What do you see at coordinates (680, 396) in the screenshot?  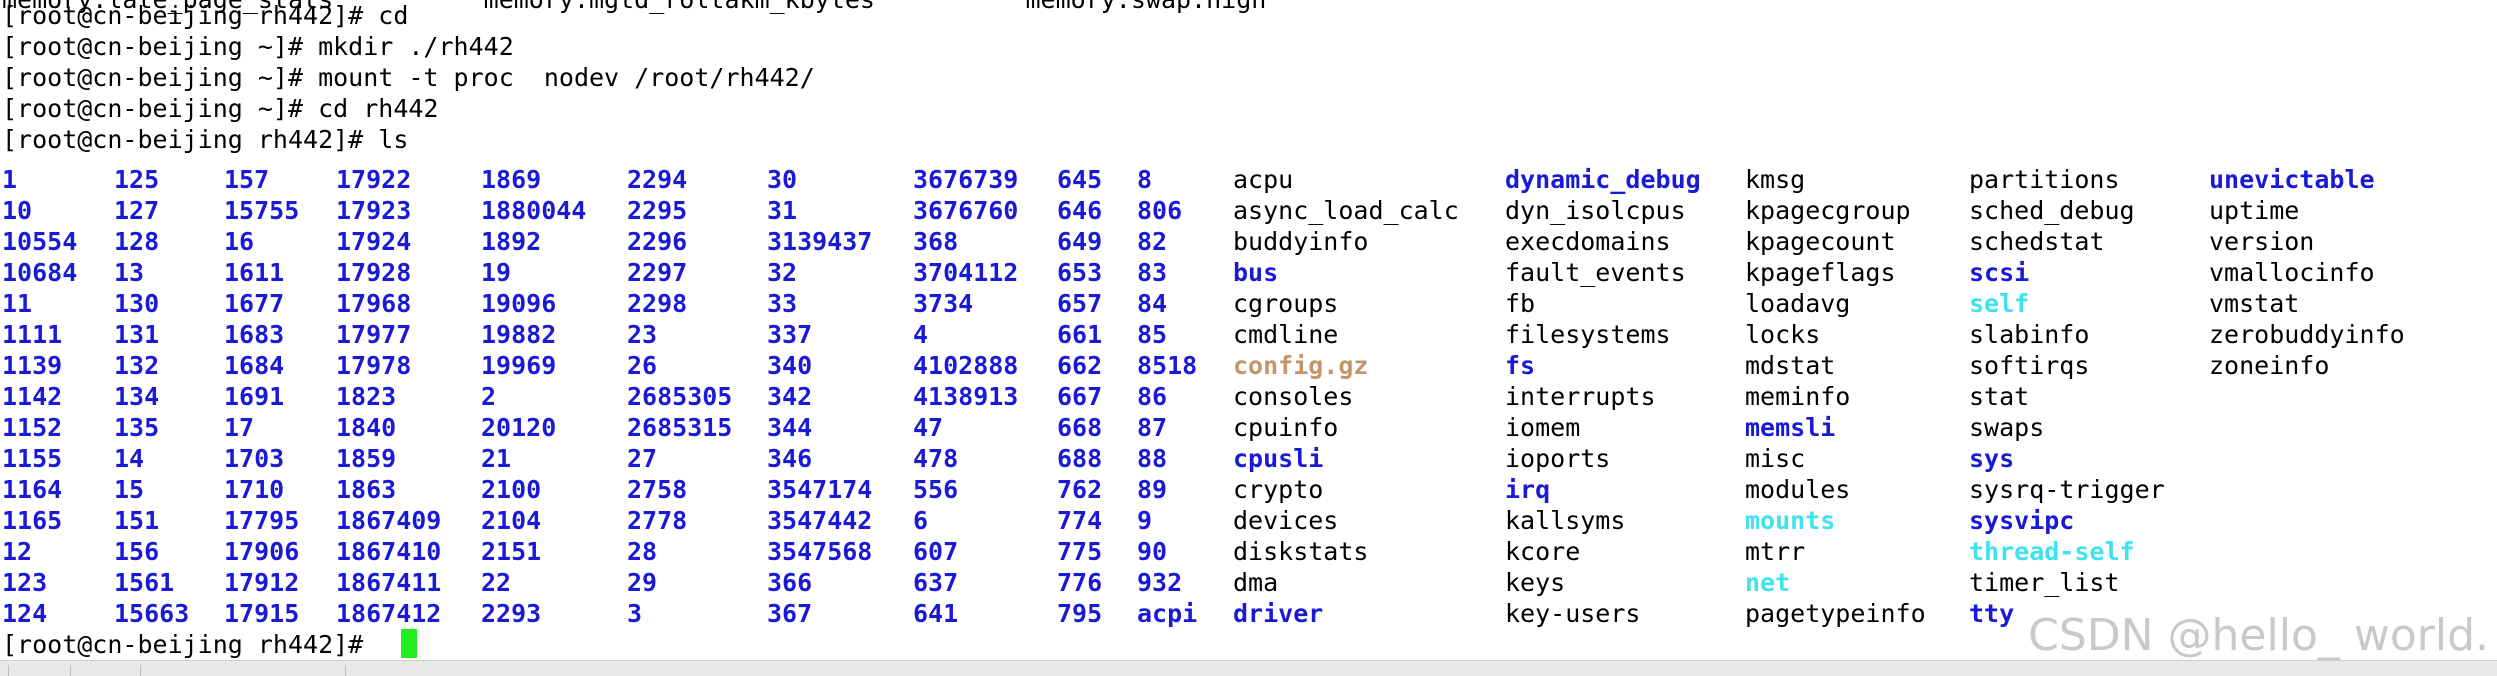 I see `ls-entry-dir: 2685305` at bounding box center [680, 396].